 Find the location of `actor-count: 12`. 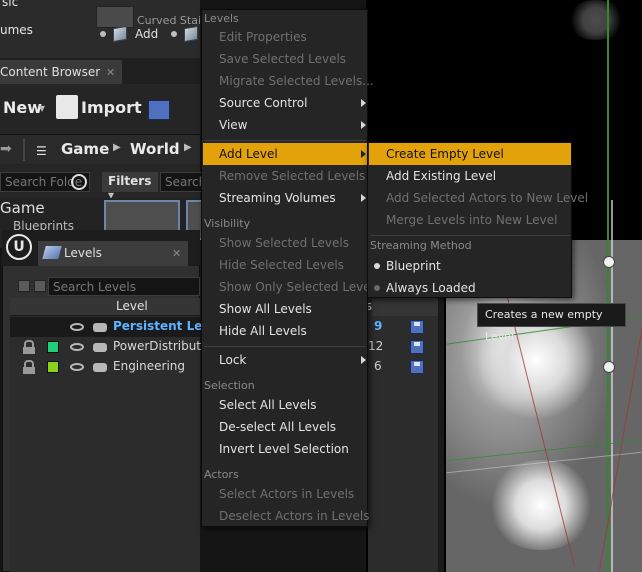

actor-count: 12 is located at coordinates (376, 346).